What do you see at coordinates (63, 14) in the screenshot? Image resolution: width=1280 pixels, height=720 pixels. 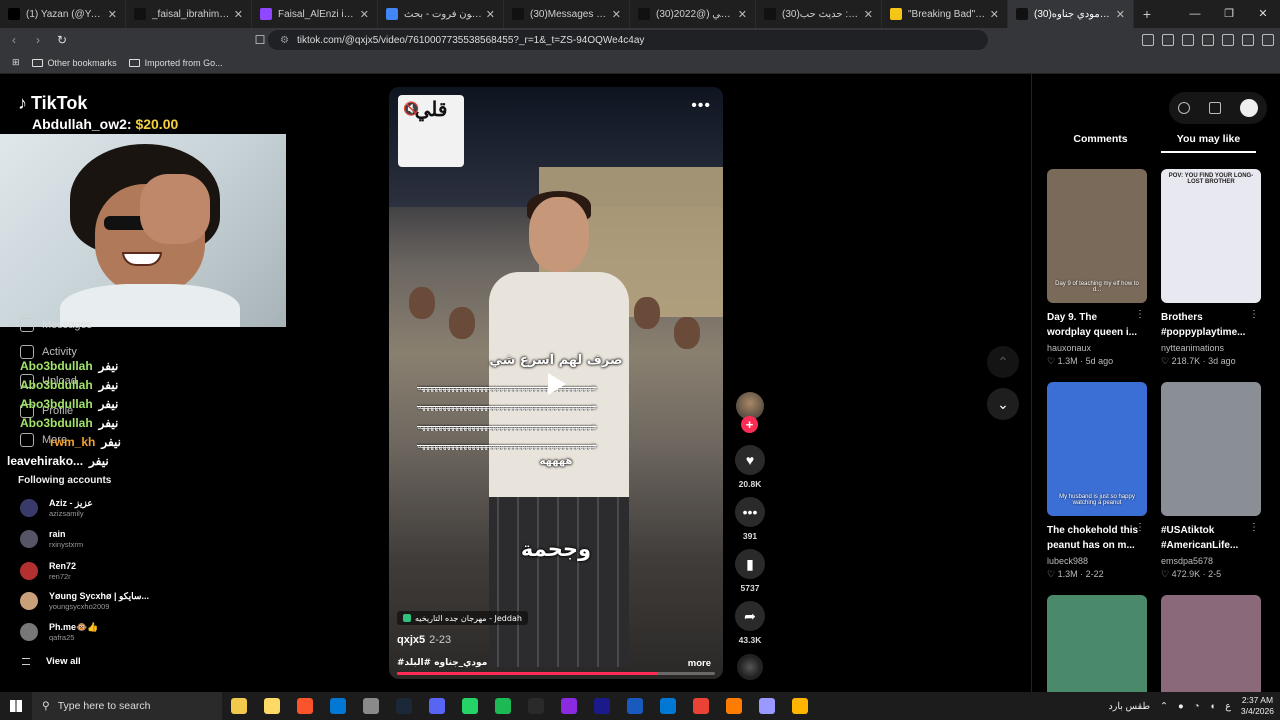 I see `browser-tab: (1) Yazan (@YazanWasHiro✕` at bounding box center [63, 14].